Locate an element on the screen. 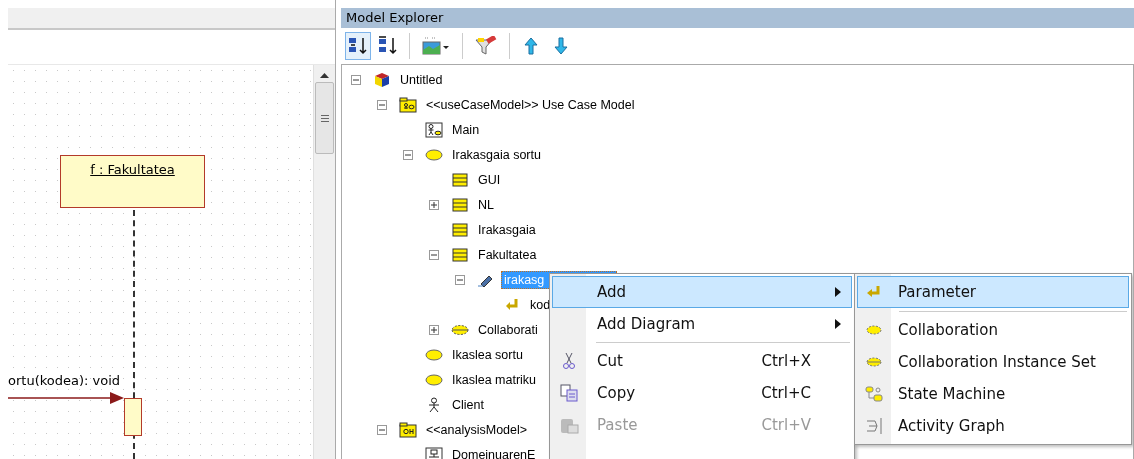 This screenshot has height=459, width=1134. lifeline-box: f : Fakultatea is located at coordinates (132, 181).